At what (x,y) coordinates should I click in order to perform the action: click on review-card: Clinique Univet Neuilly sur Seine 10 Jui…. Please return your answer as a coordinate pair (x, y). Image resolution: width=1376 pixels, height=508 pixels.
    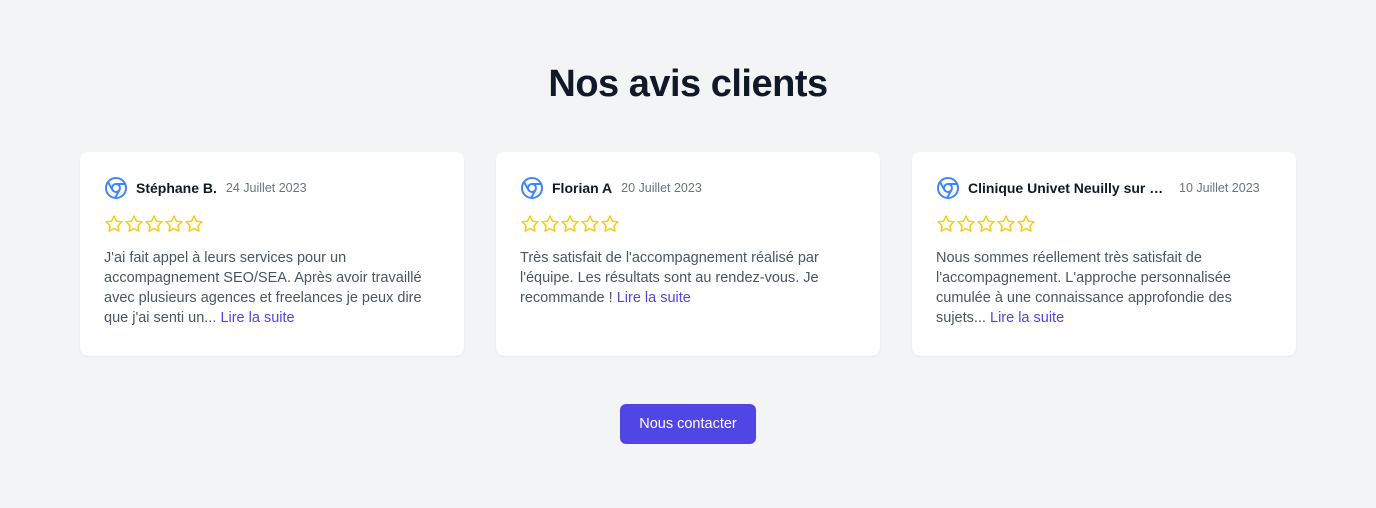
    Looking at the image, I should click on (1104, 254).